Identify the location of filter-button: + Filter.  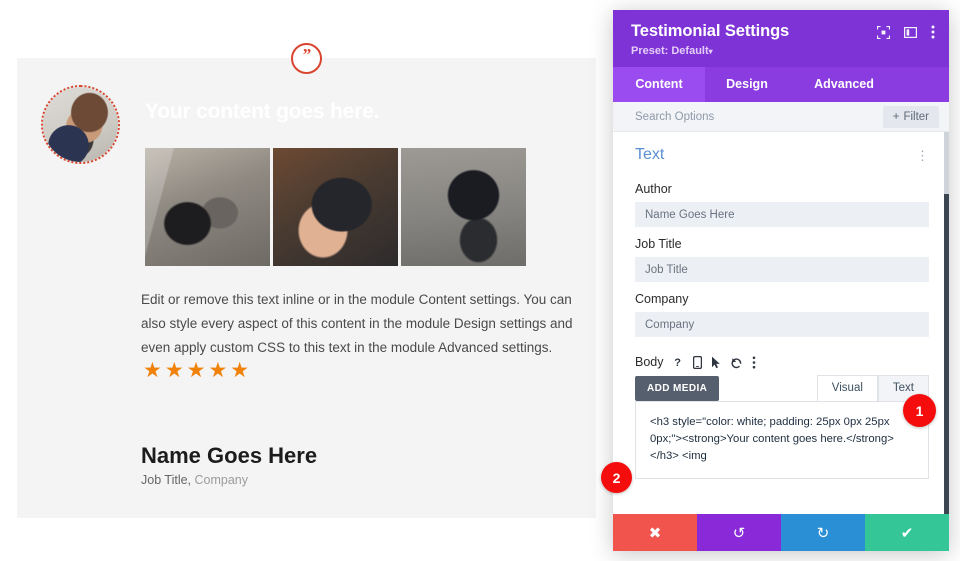
(910, 116).